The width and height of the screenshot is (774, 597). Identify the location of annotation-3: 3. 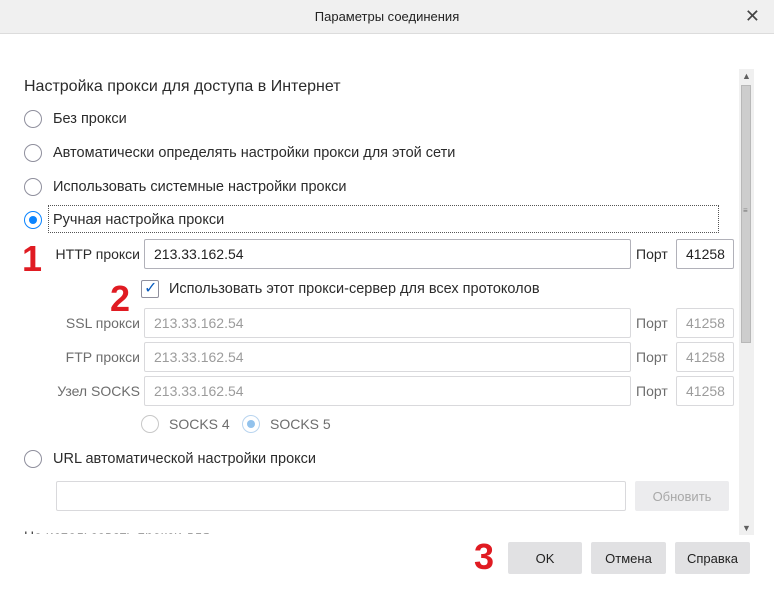
(484, 556).